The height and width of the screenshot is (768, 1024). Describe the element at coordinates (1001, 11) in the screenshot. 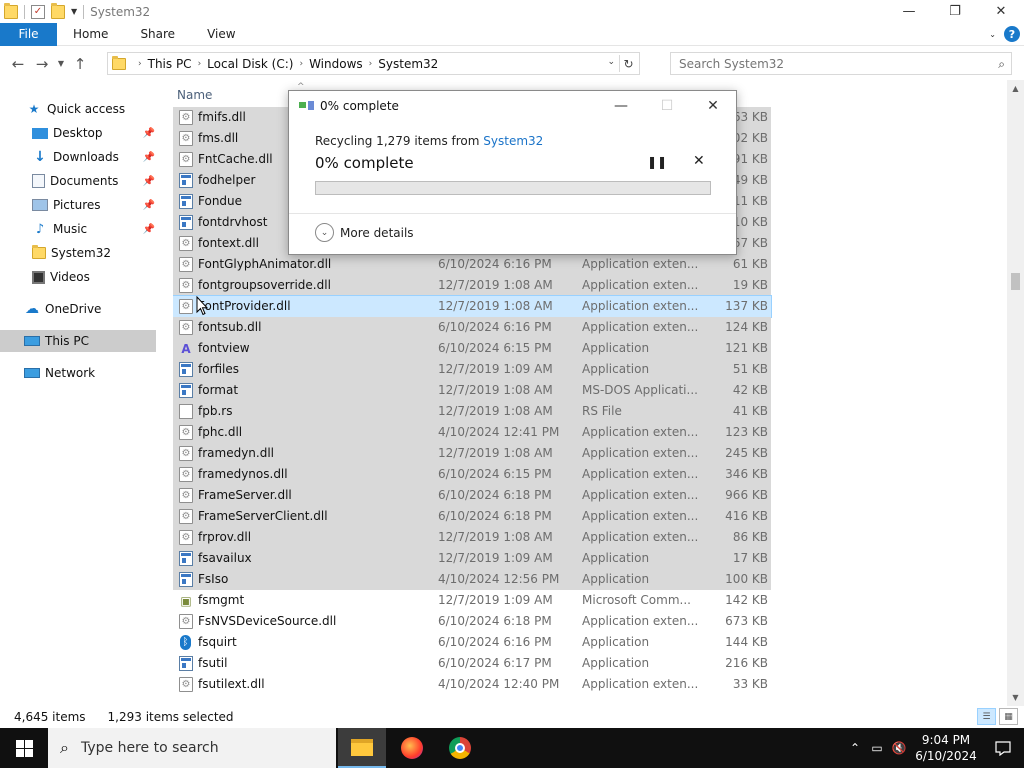

I see `close-button: ✕` at that location.